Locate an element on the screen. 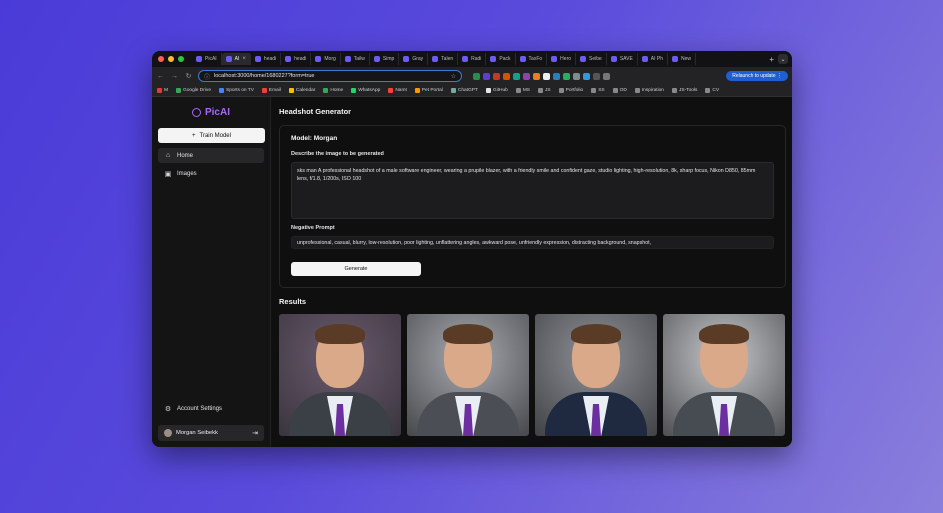 The height and width of the screenshot is (513, 943). back-button: ← is located at coordinates (160, 76).